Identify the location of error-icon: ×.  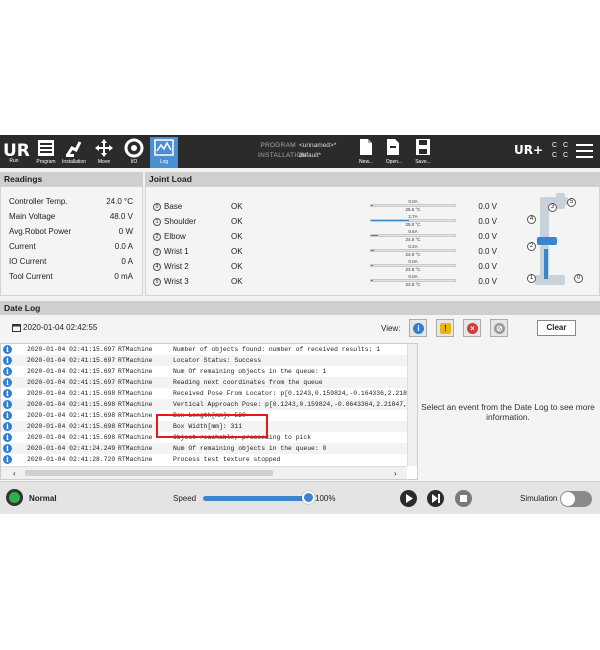
(472, 328).